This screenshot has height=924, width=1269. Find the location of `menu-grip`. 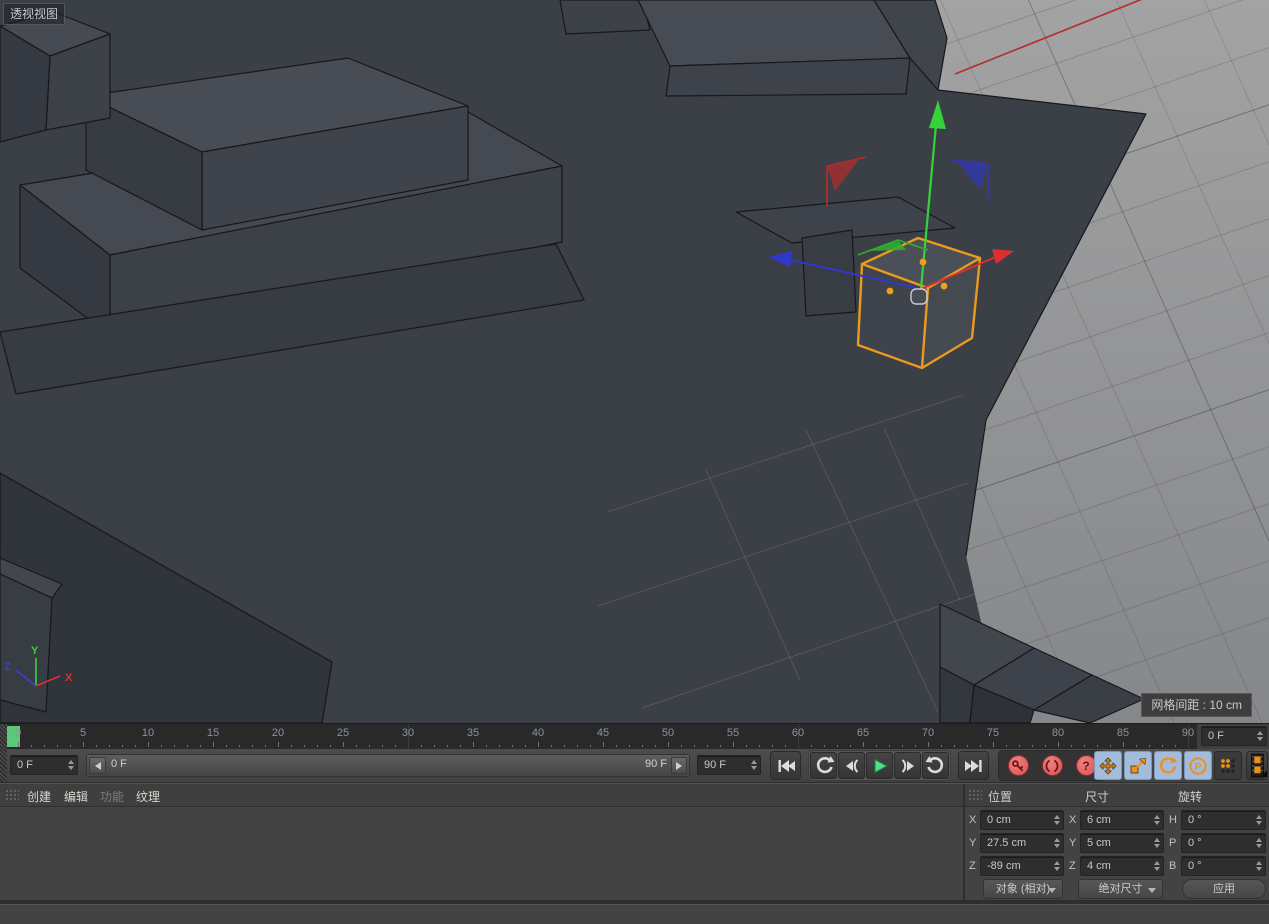

menu-grip is located at coordinates (12, 795).